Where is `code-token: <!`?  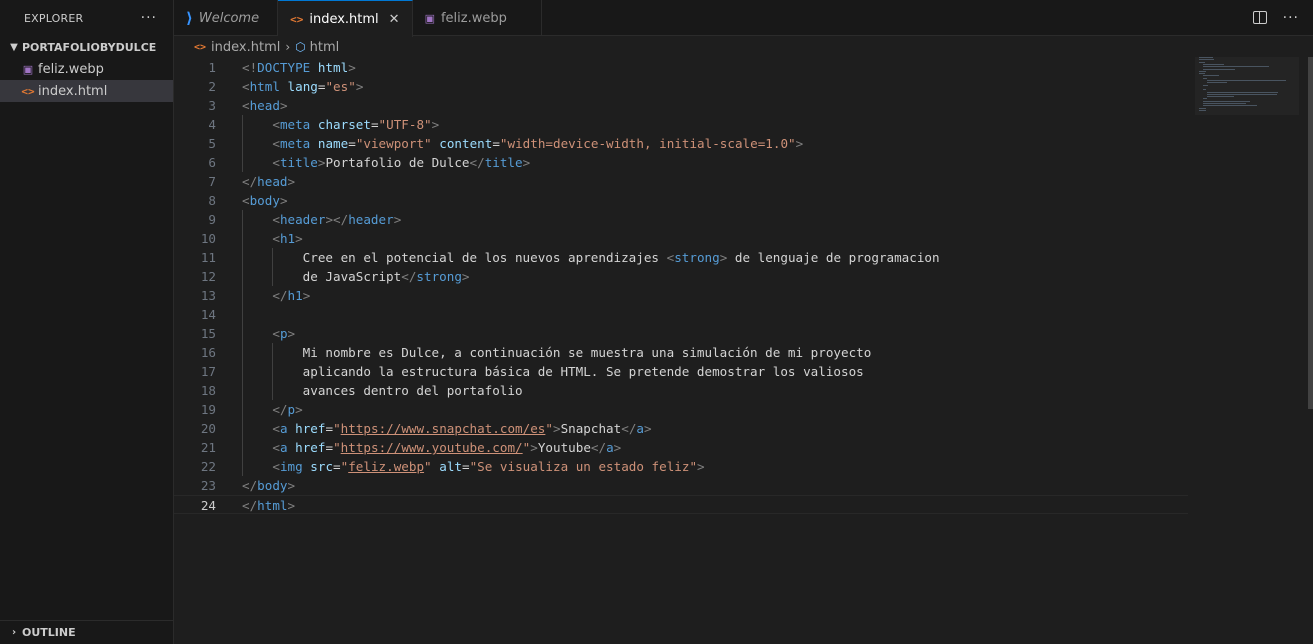 code-token: <! is located at coordinates (250, 67).